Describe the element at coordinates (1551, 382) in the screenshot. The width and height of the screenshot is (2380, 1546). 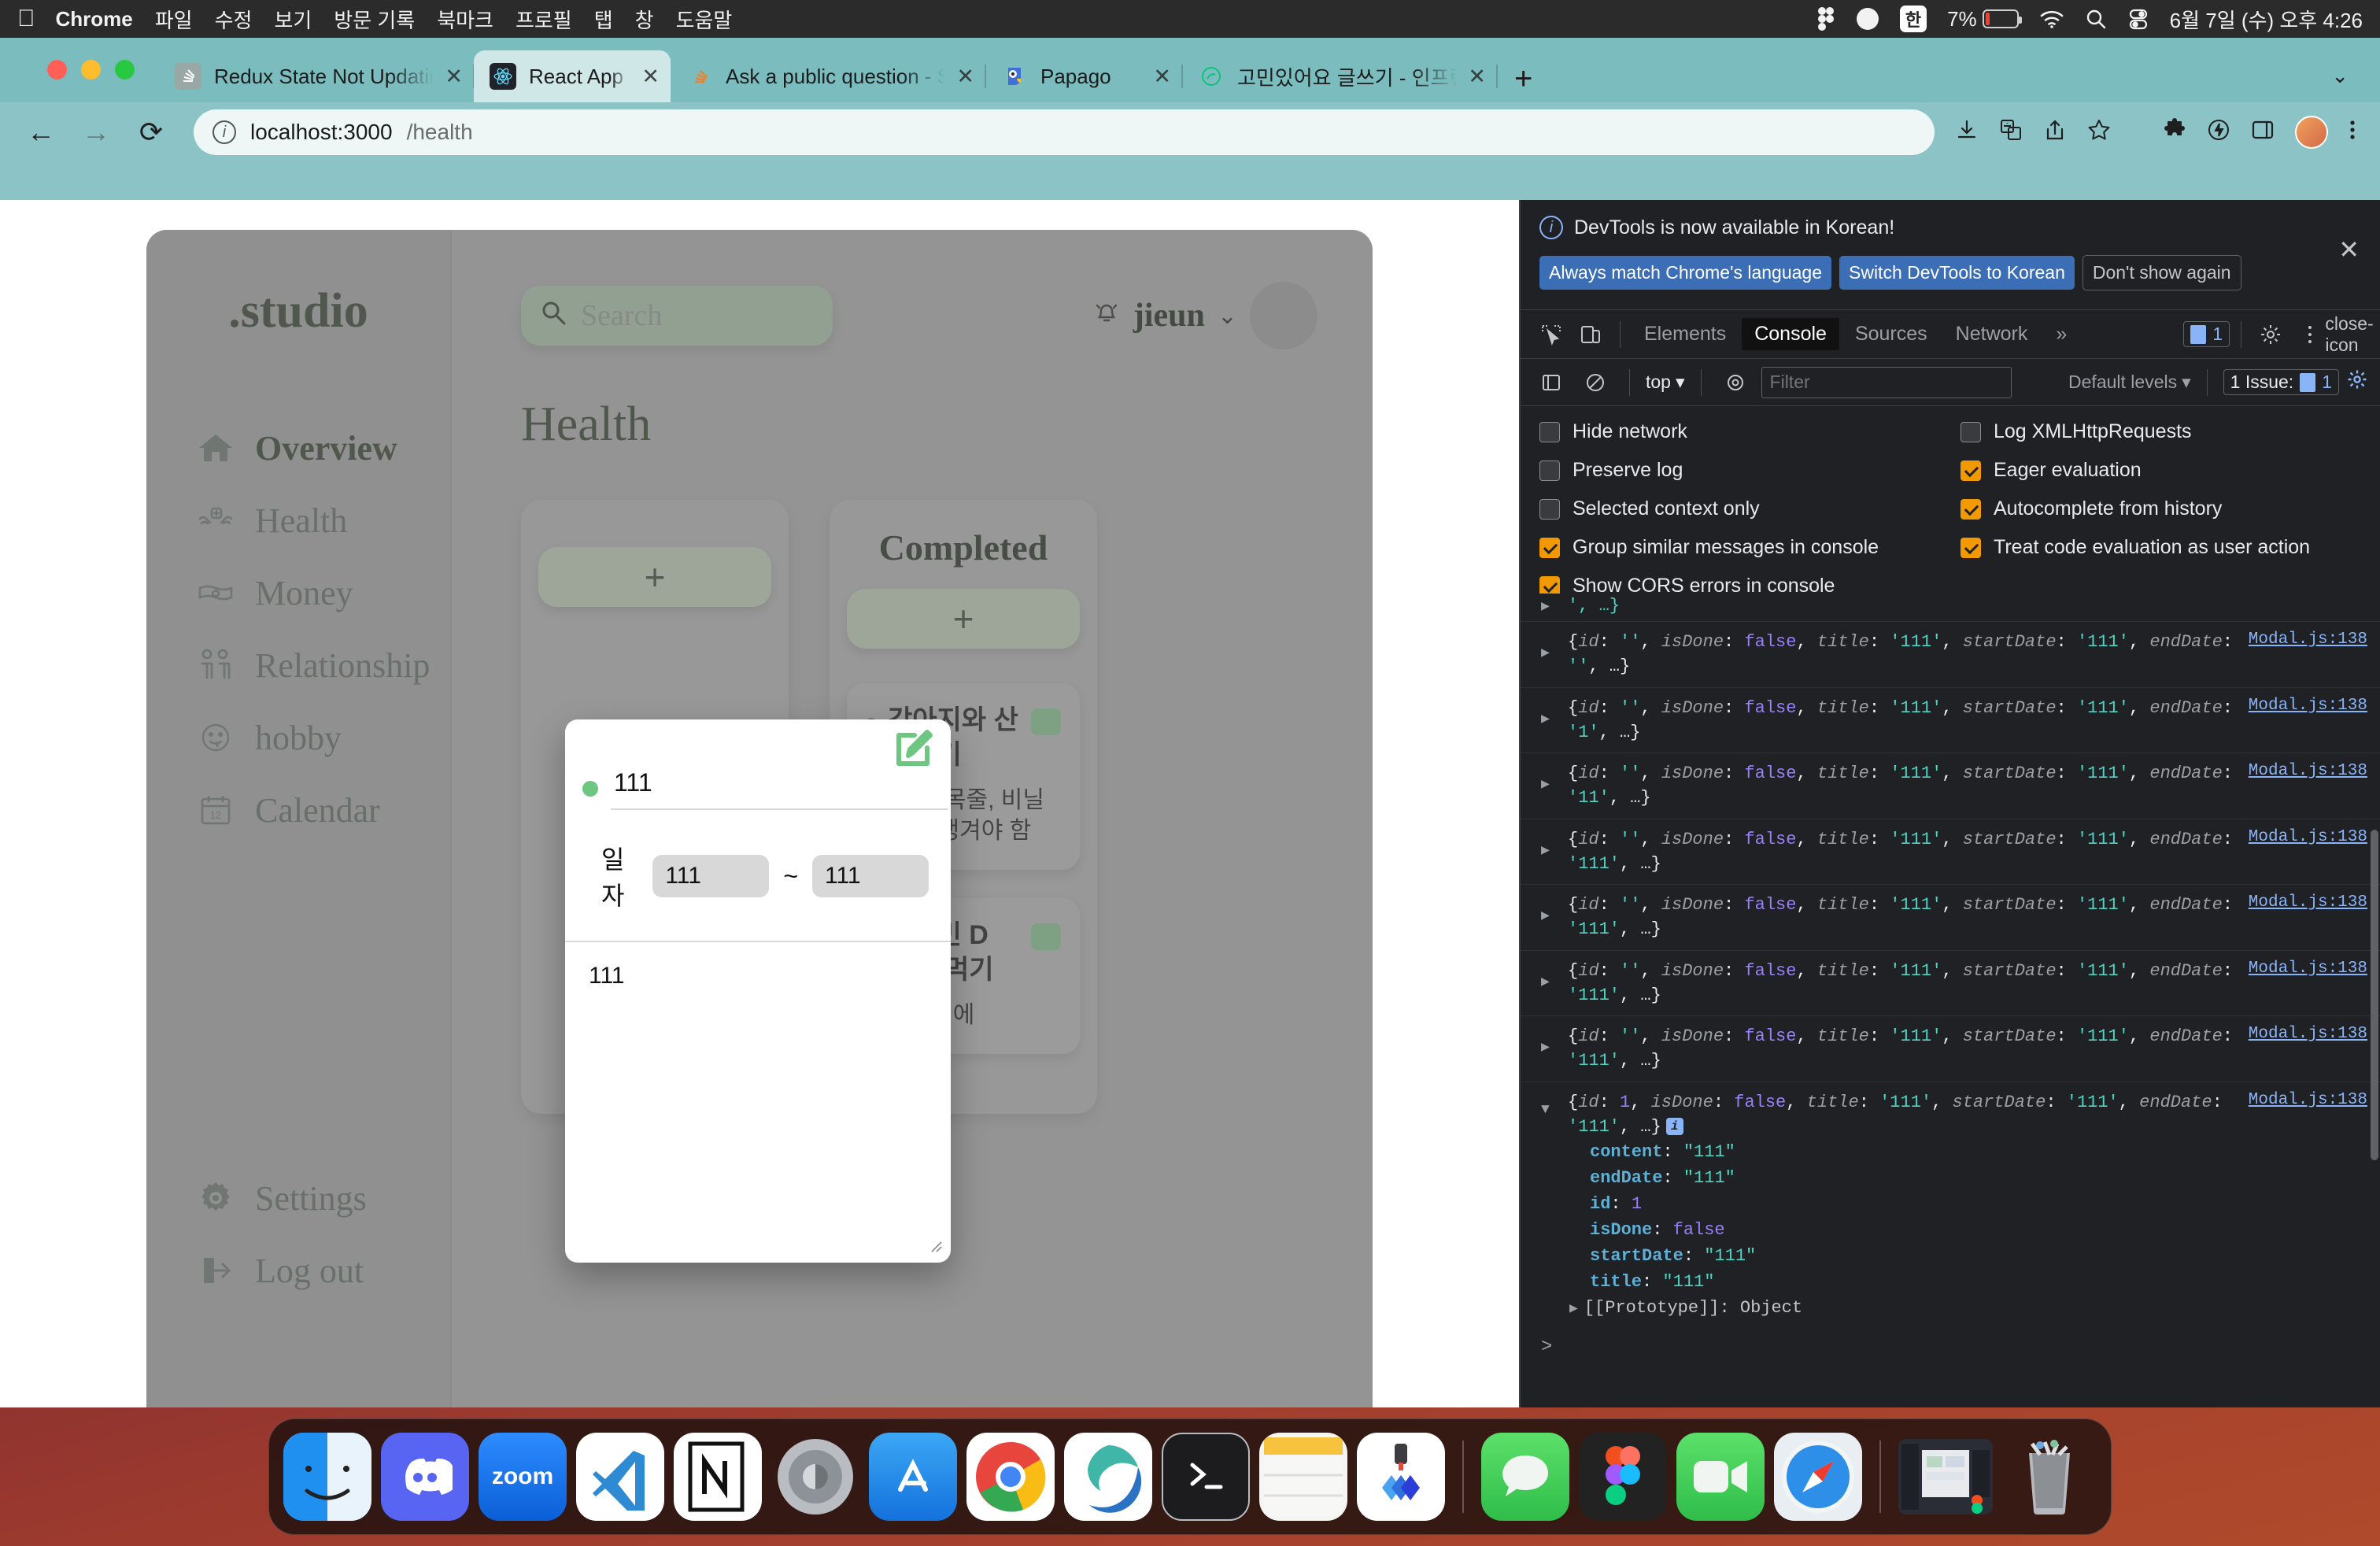
I see `show-console-sidebar-icon` at that location.